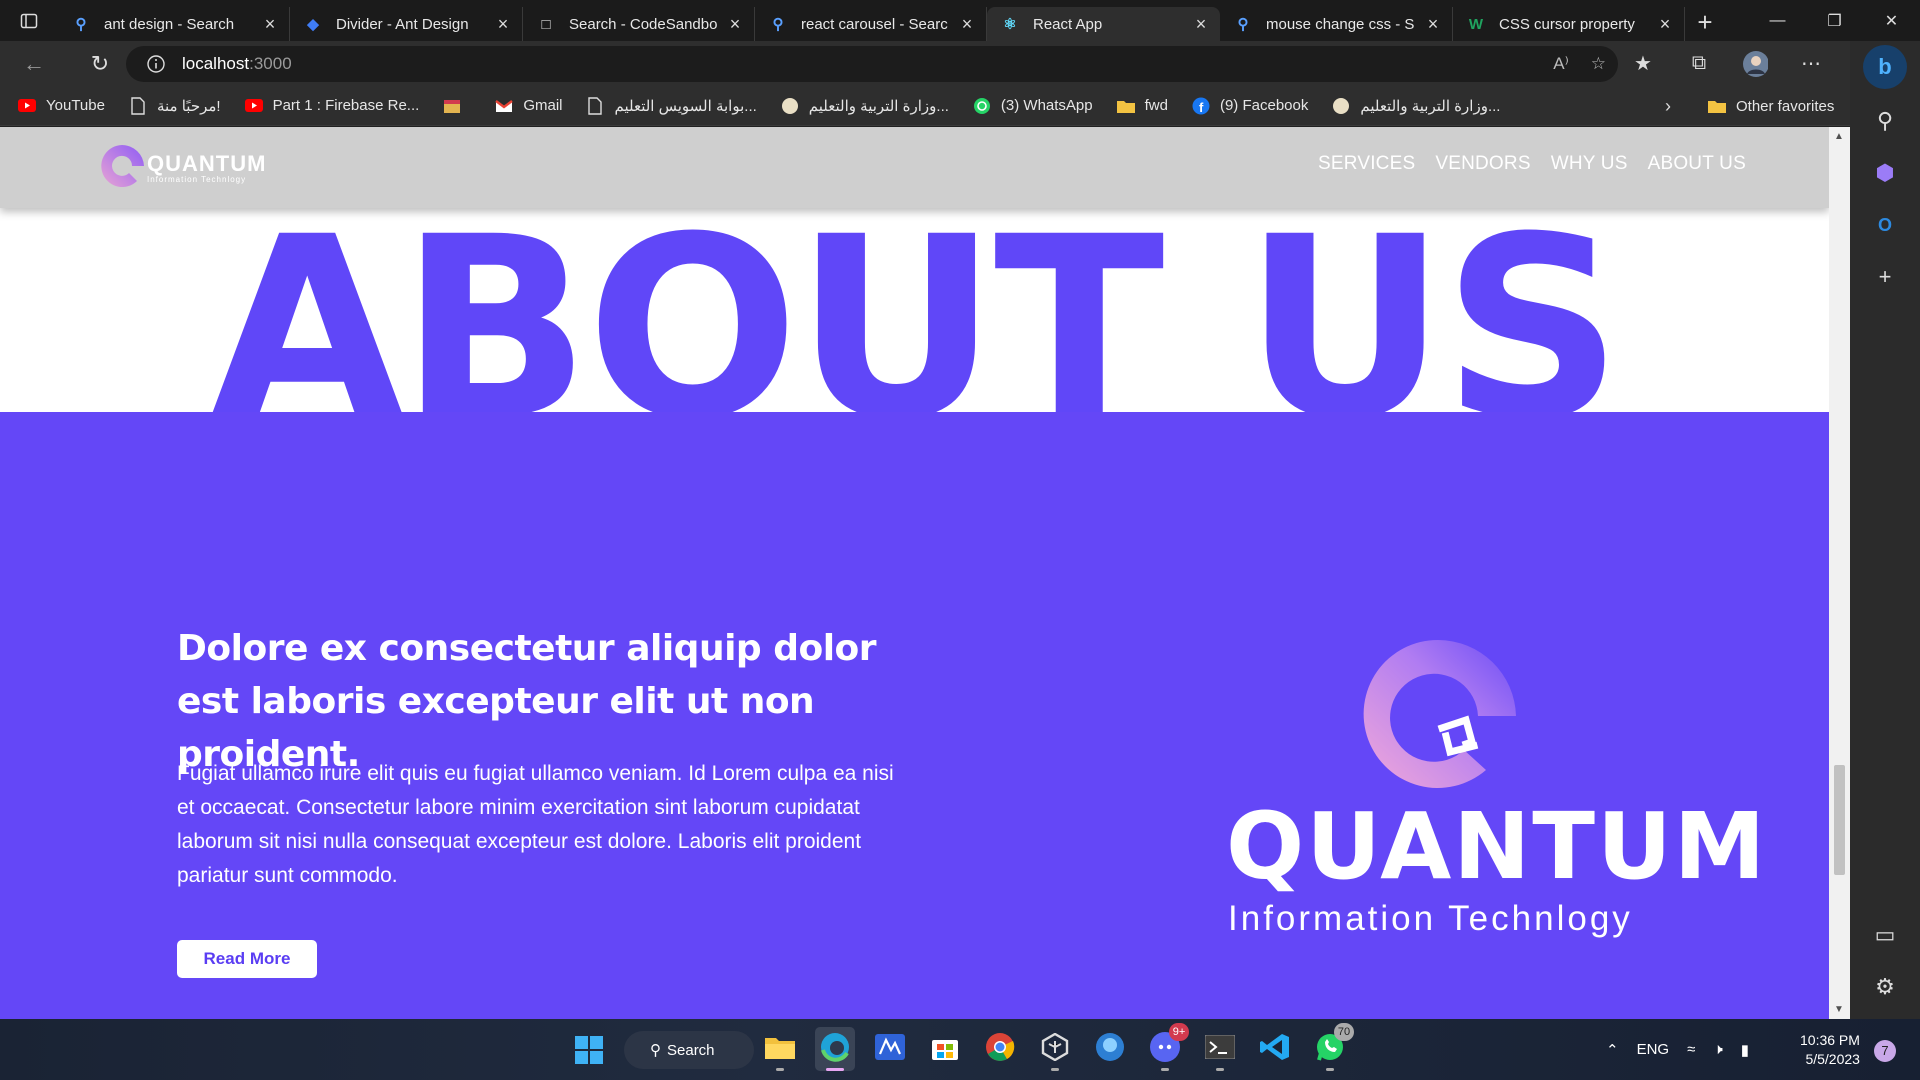 This screenshot has height=1080, width=1920. What do you see at coordinates (1612, 1050) in the screenshot?
I see `show-hidden-icons-chevron-icon: ⌃` at bounding box center [1612, 1050].